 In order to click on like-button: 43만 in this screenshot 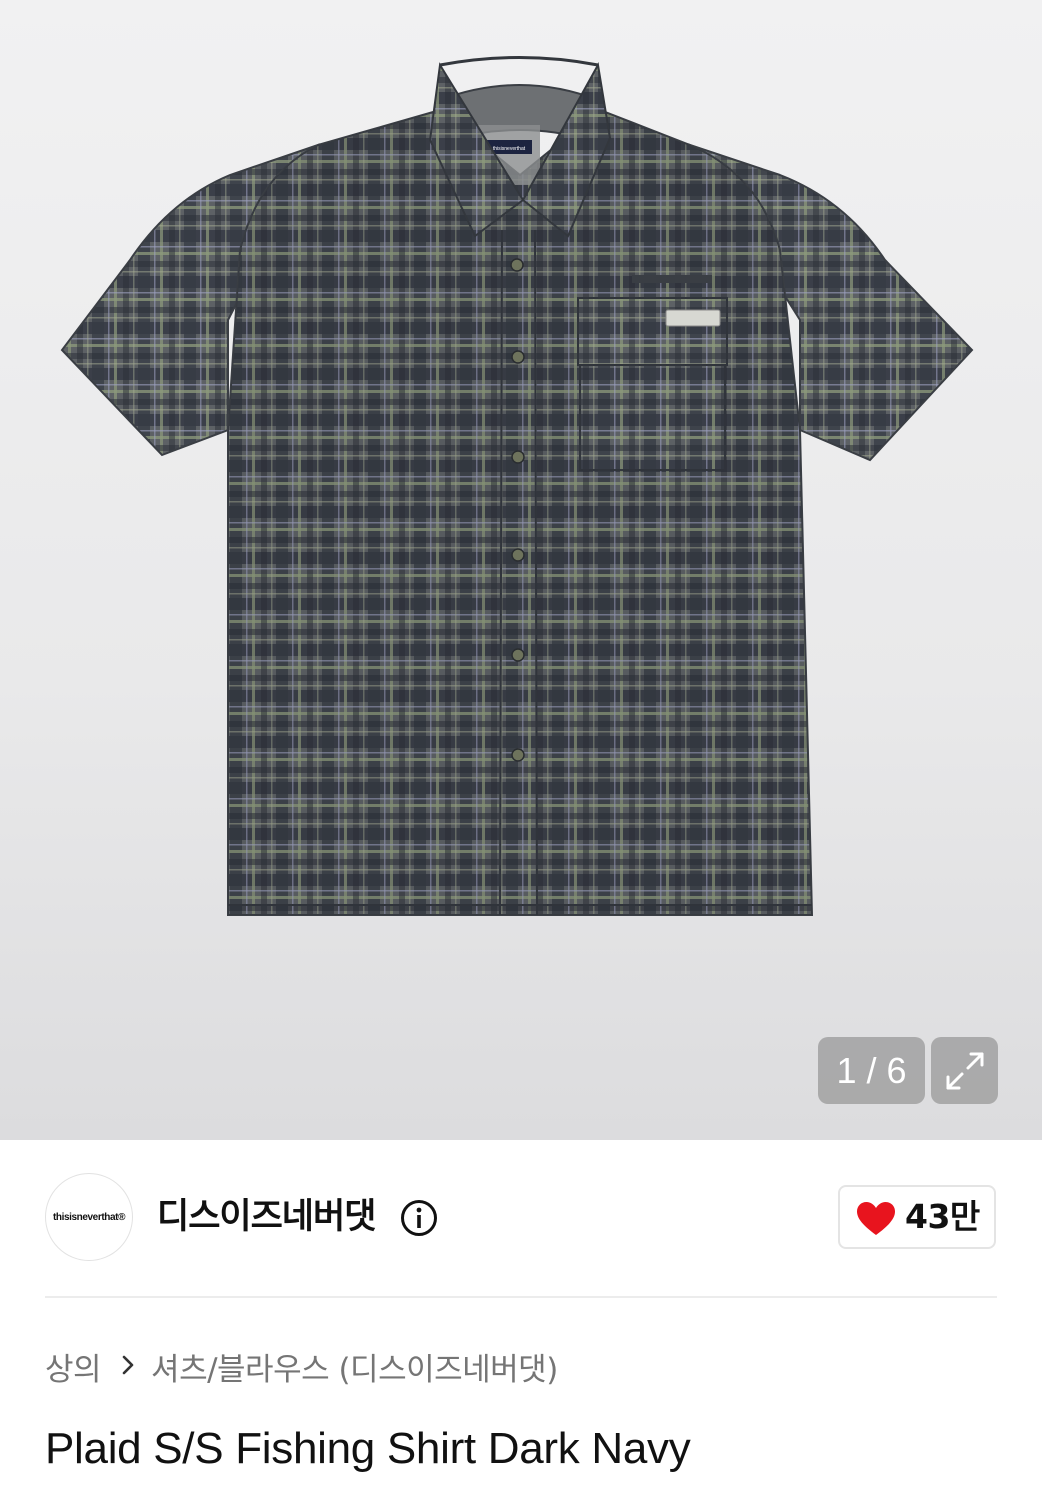, I will do `click(917, 1217)`.